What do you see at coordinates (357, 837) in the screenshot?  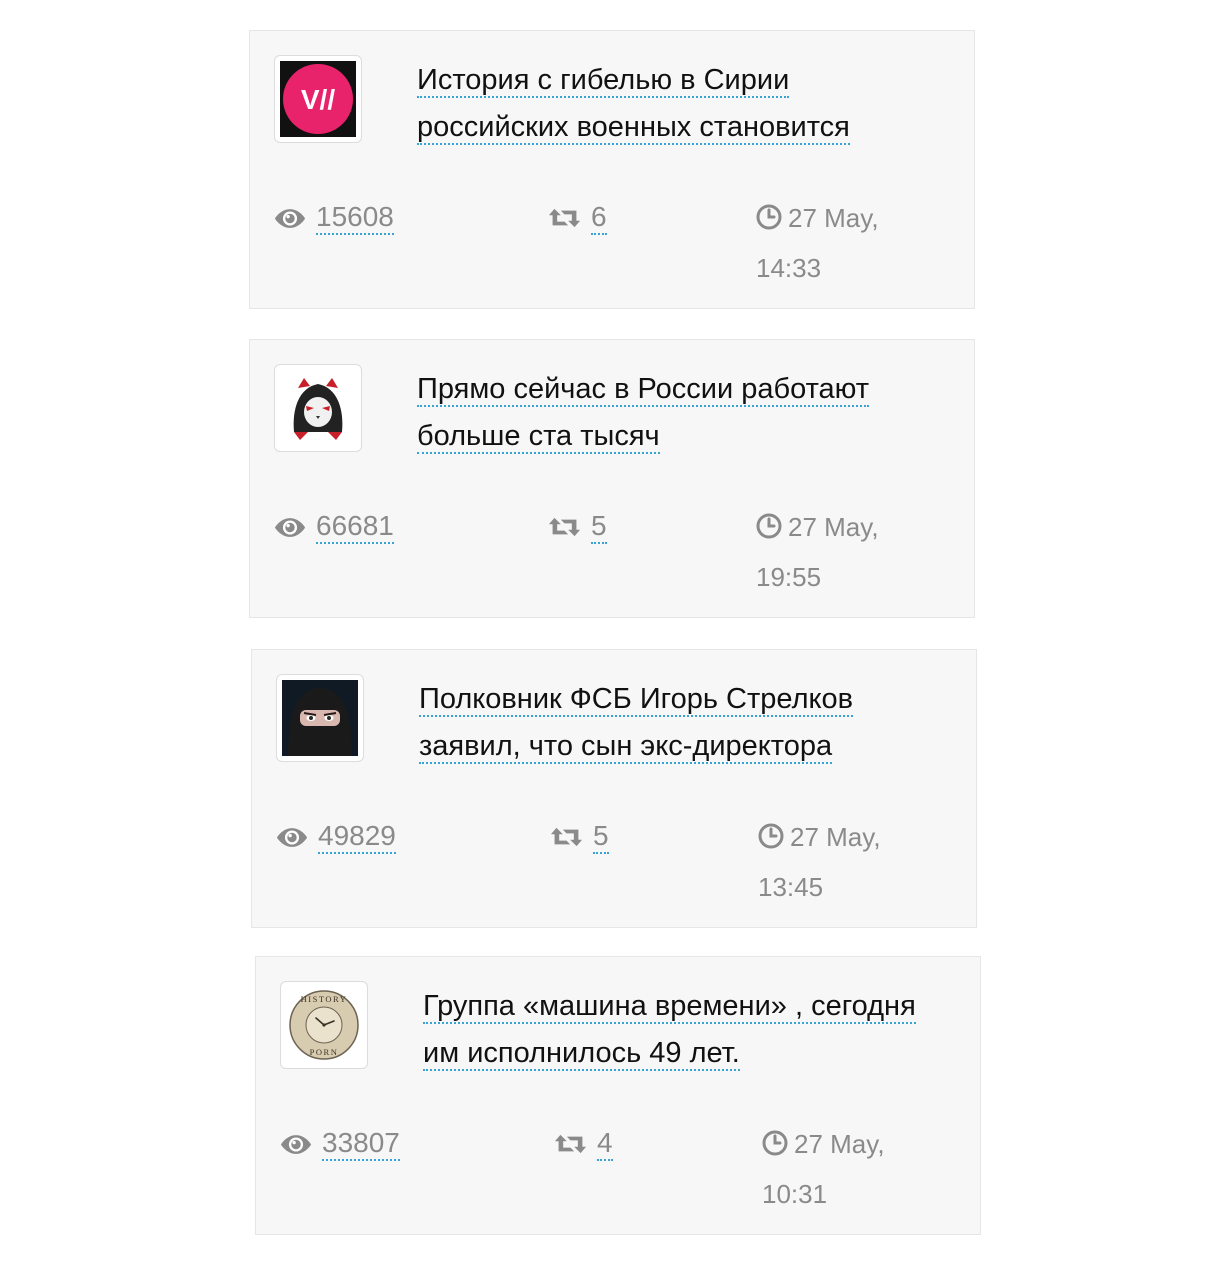 I see `views-count: 49829` at bounding box center [357, 837].